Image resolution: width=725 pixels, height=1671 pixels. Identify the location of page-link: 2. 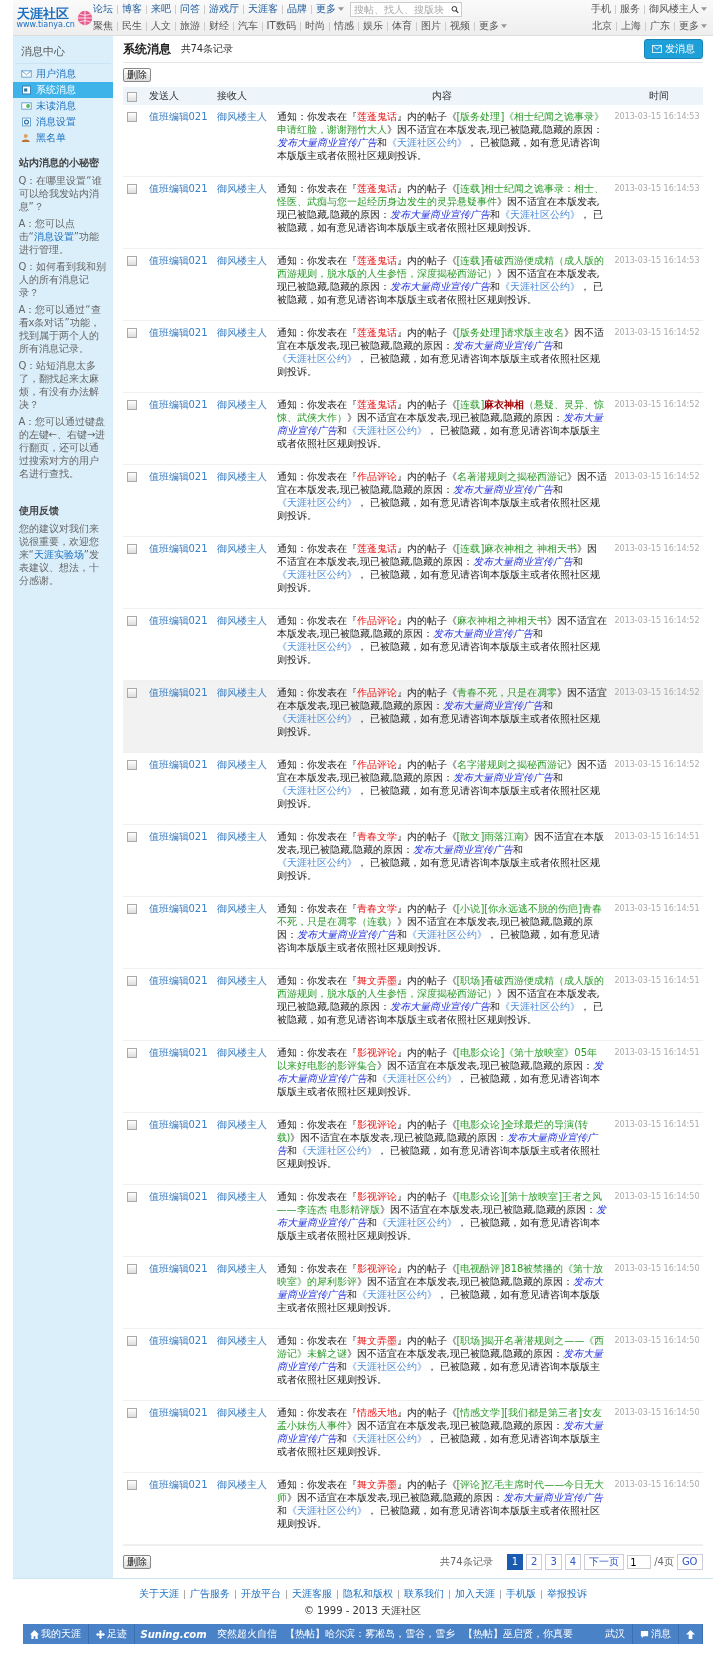
(534, 1562).